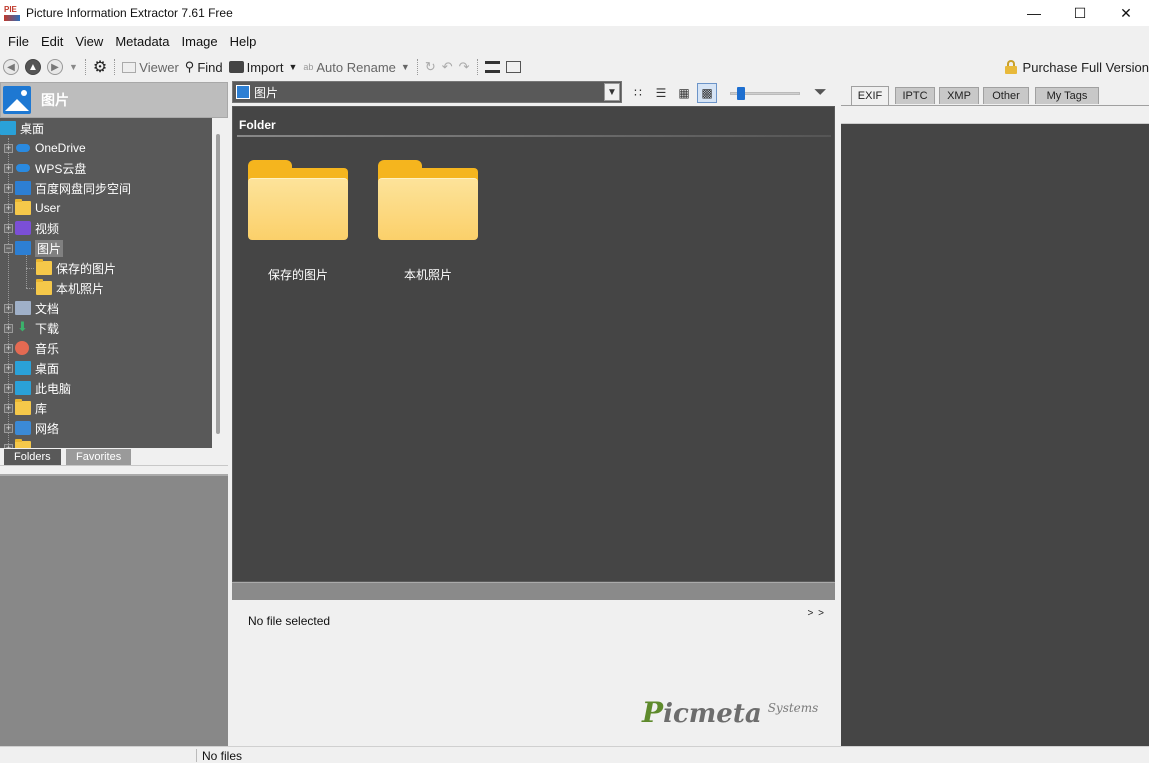 This screenshot has width=1149, height=763. Describe the element at coordinates (34, 248) in the screenshot. I see `tree-item-pictures: − 图片` at that location.